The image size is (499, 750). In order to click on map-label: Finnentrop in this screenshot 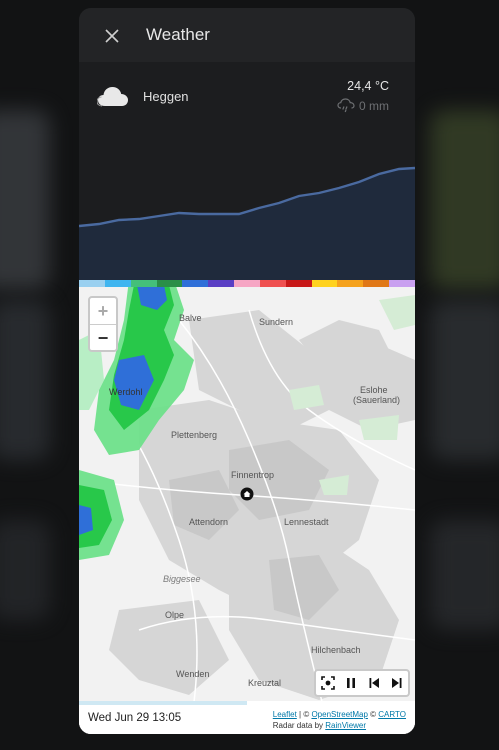, I will do `click(253, 475)`.